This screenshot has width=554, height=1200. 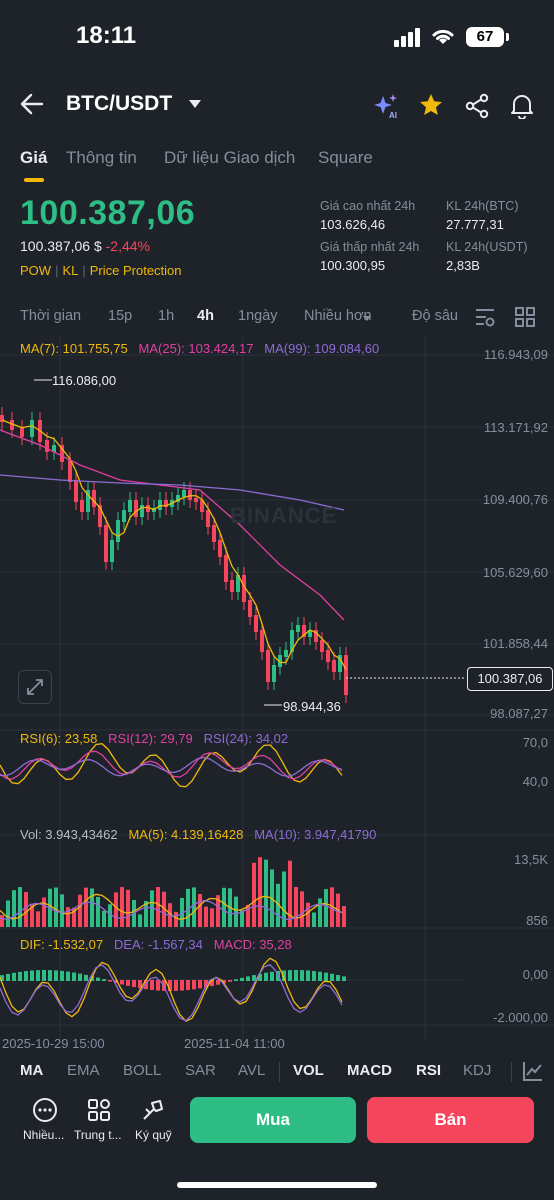 What do you see at coordinates (315, 834) in the screenshot?
I see `vol-ma10-label: MA(10): 3.947,41790` at bounding box center [315, 834].